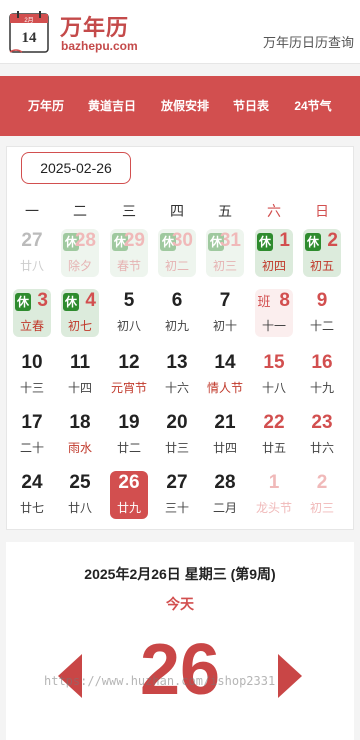 This screenshot has height=740, width=360. I want to click on lunar-date: 春节, so click(128, 266).